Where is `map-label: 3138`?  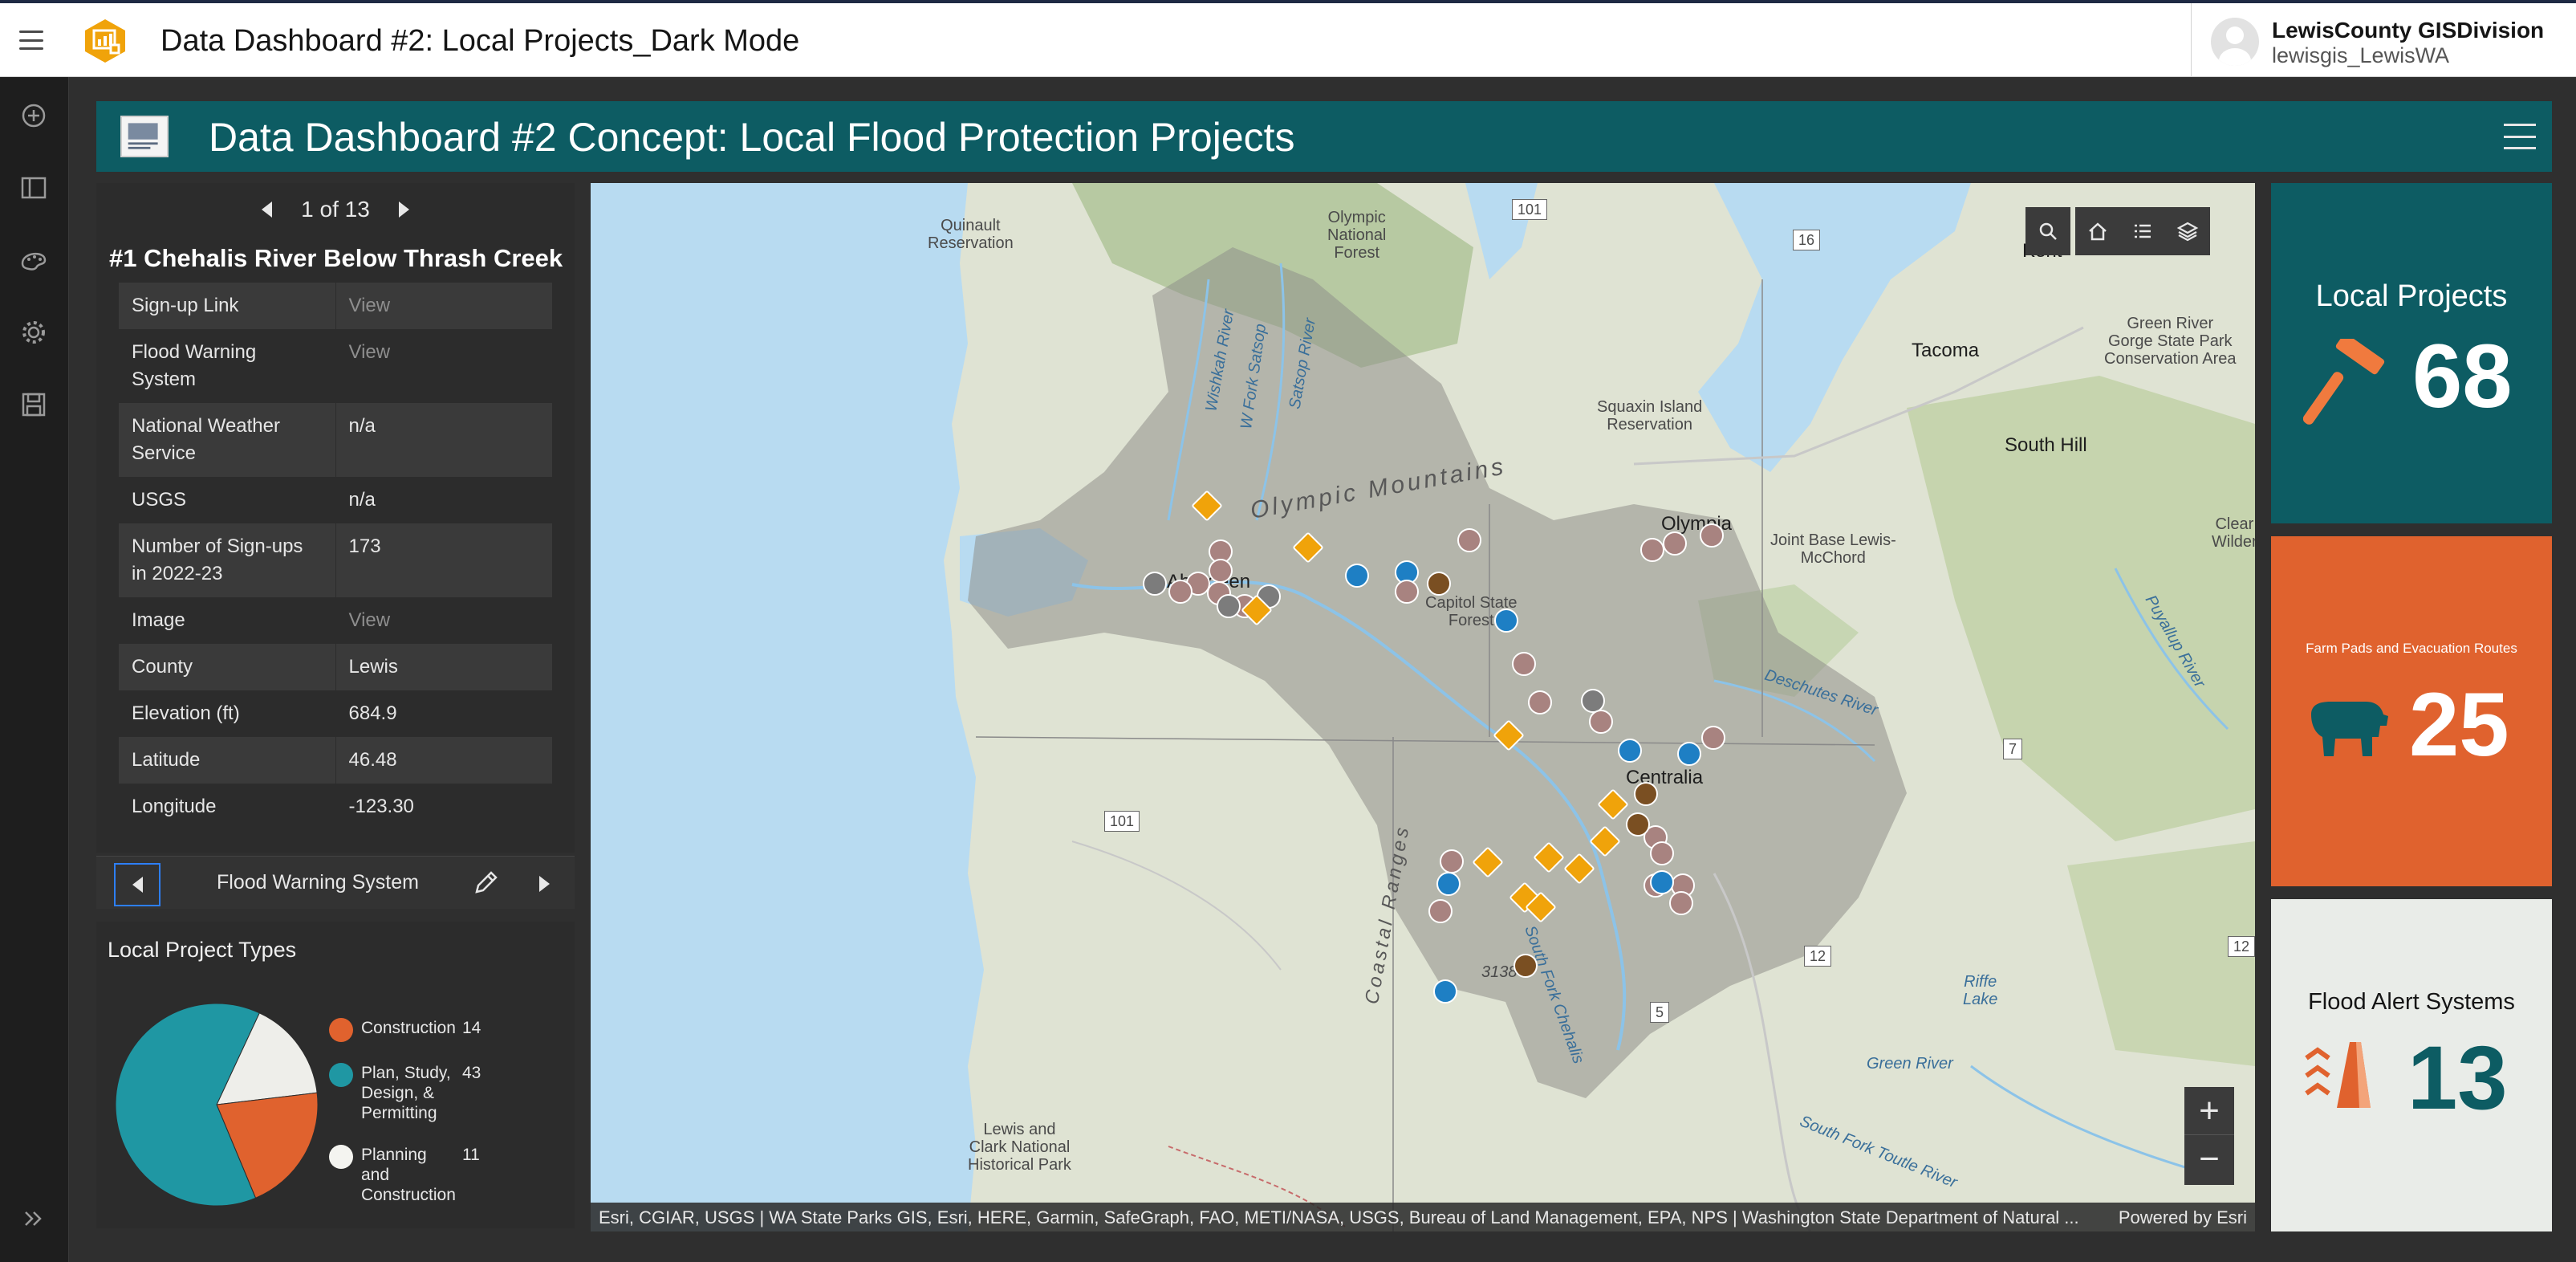 map-label: 3138 is located at coordinates (1499, 972).